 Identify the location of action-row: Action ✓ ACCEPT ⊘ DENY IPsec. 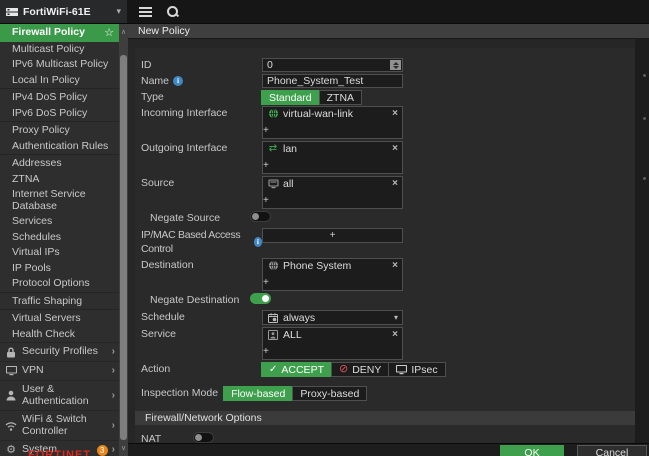
(388, 369).